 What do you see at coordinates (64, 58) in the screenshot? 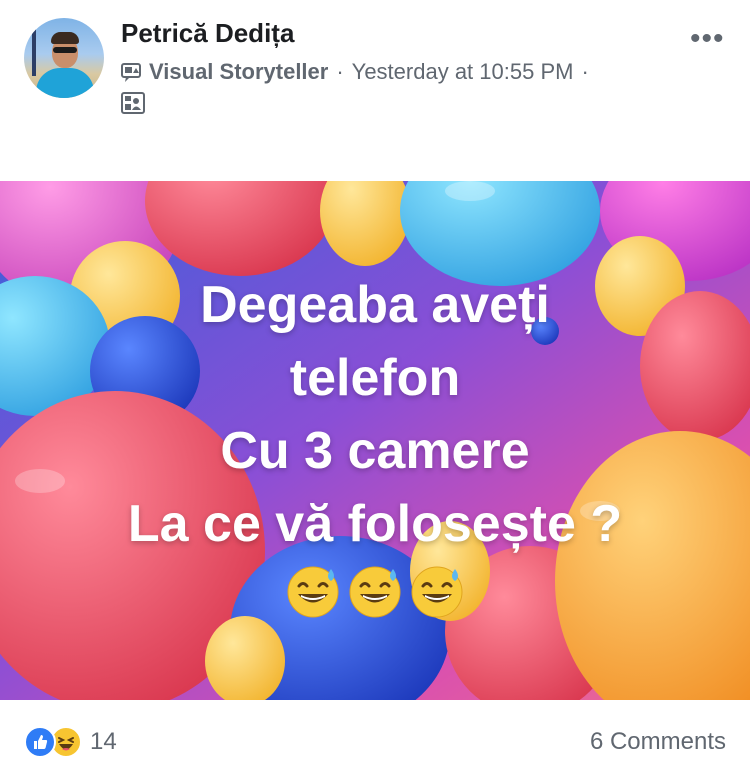
I see `avatar` at bounding box center [64, 58].